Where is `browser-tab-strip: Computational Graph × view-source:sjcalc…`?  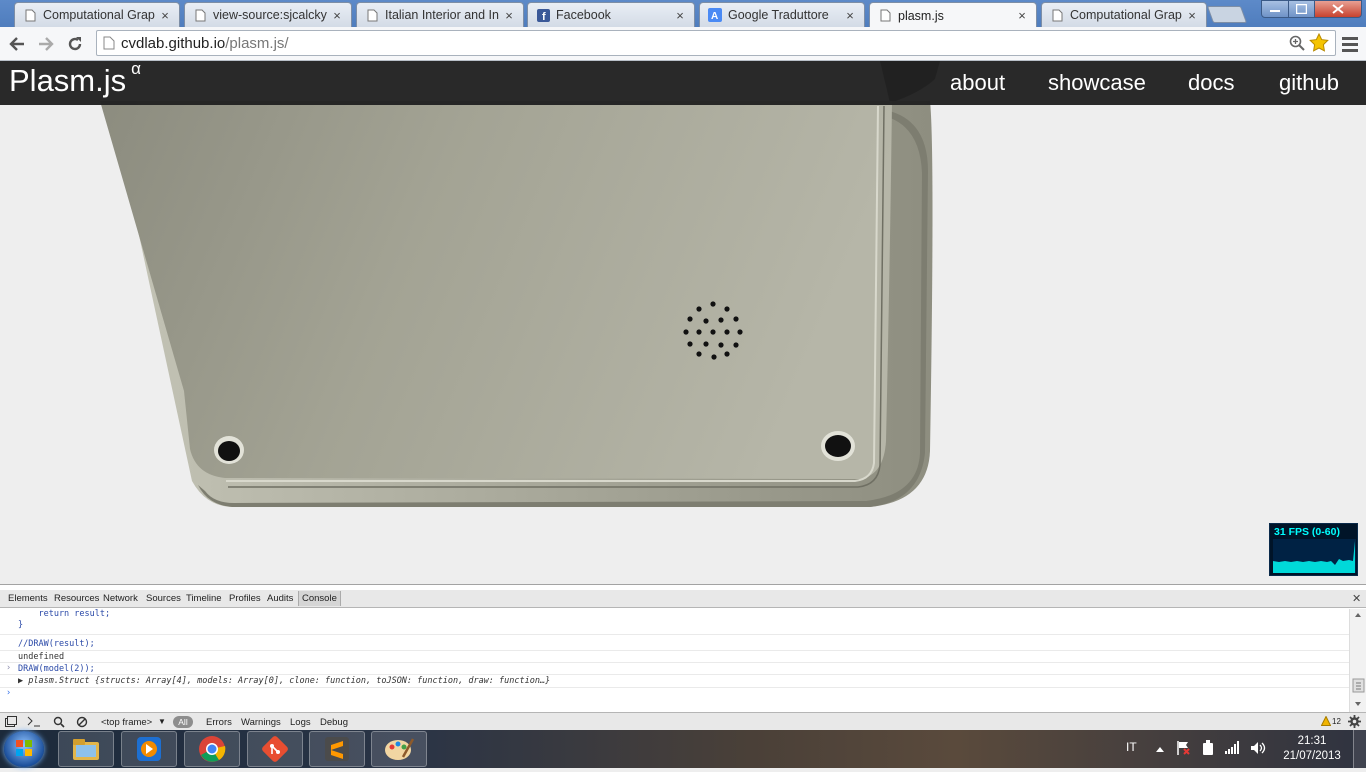
browser-tab-strip: Computational Graph × view-source:sjcalc… is located at coordinates (683, 14).